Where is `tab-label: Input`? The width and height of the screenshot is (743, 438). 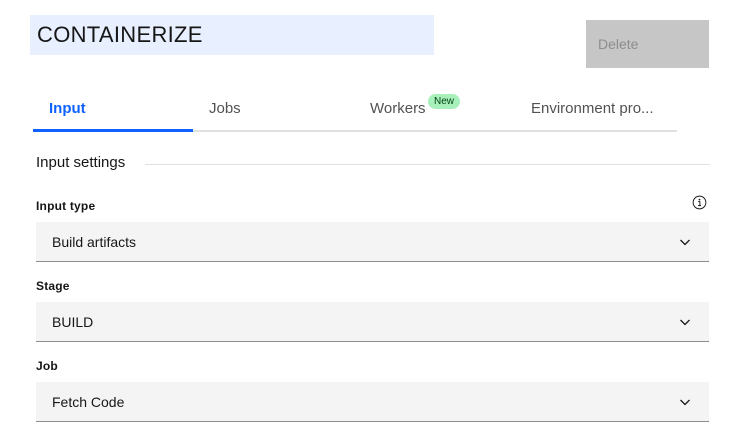
tab-label: Input is located at coordinates (67, 108).